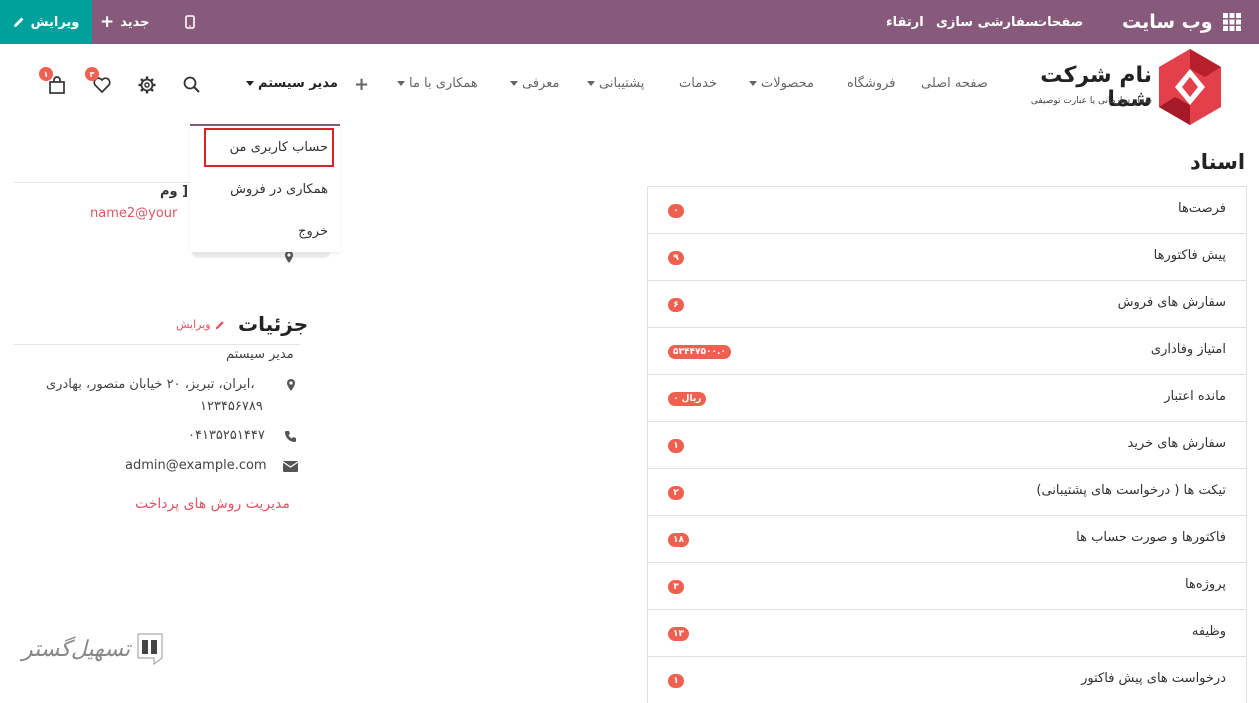  I want to click on menu-pages: صفحات, so click(1058, 22).